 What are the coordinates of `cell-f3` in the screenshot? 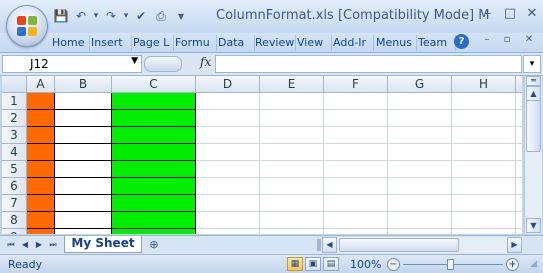 It's located at (356, 135).